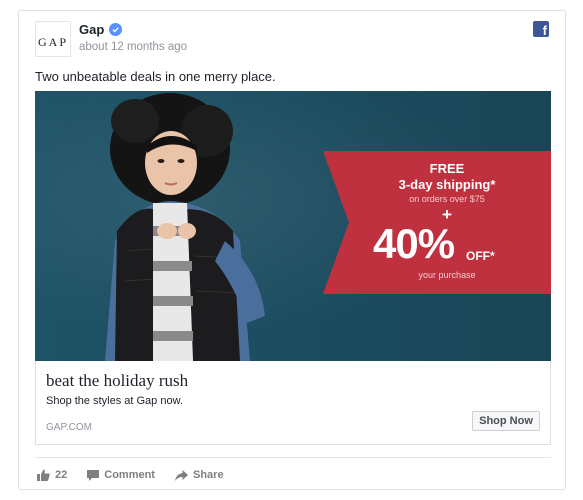  Describe the element at coordinates (116, 29) in the screenshot. I see `verified-badge-icon` at that location.